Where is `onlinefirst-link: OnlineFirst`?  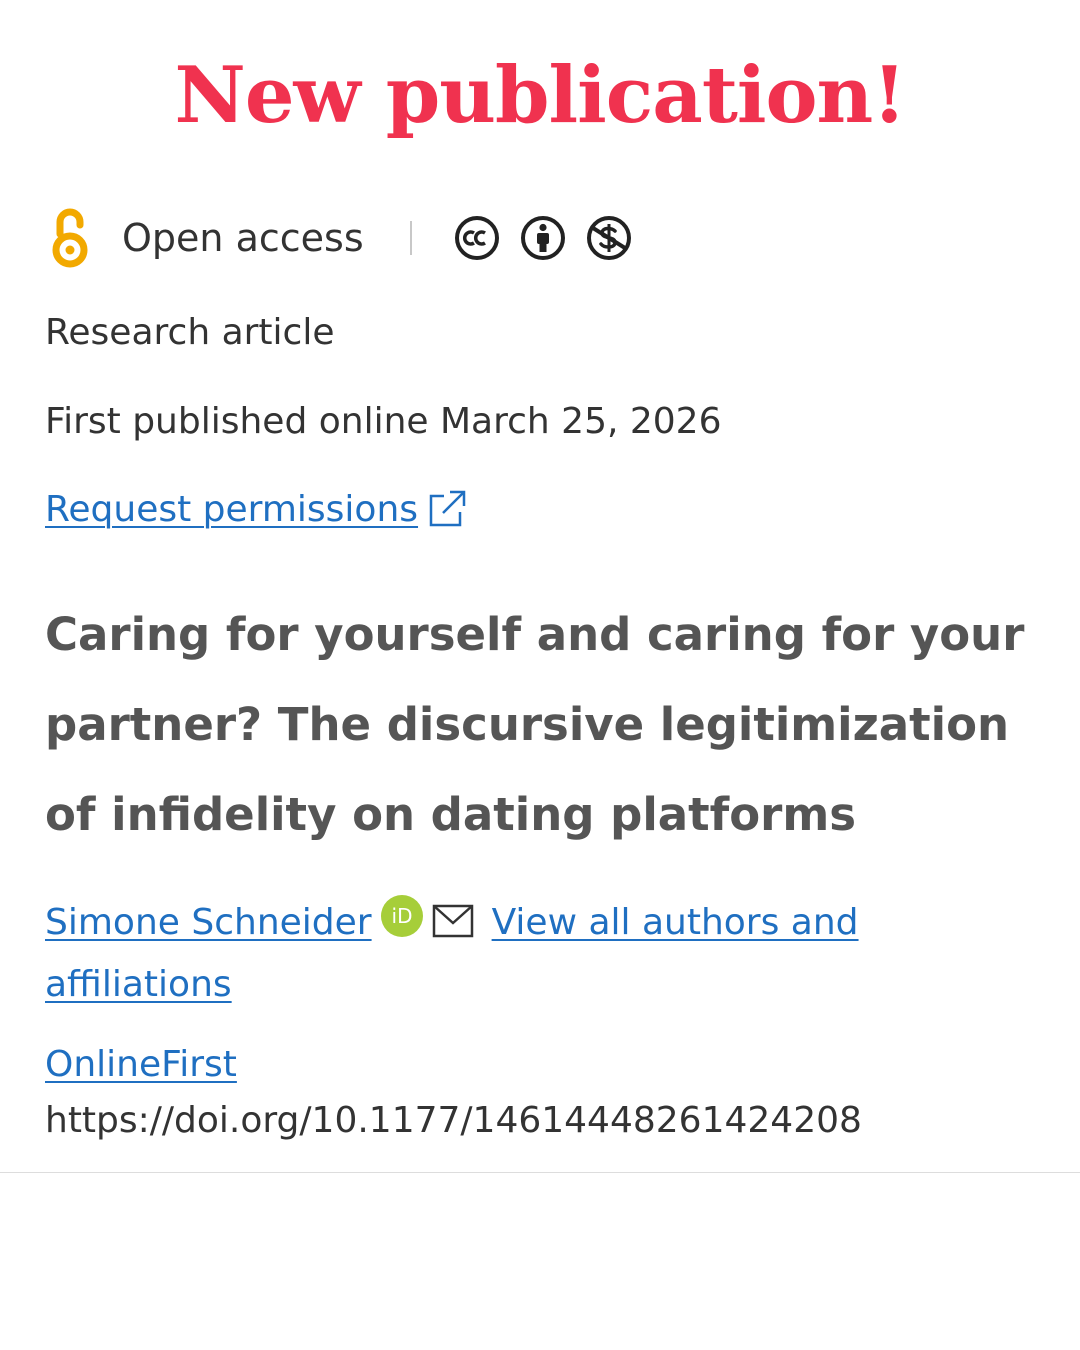
onlinefirst-link: OnlineFirst is located at coordinates (141, 1064).